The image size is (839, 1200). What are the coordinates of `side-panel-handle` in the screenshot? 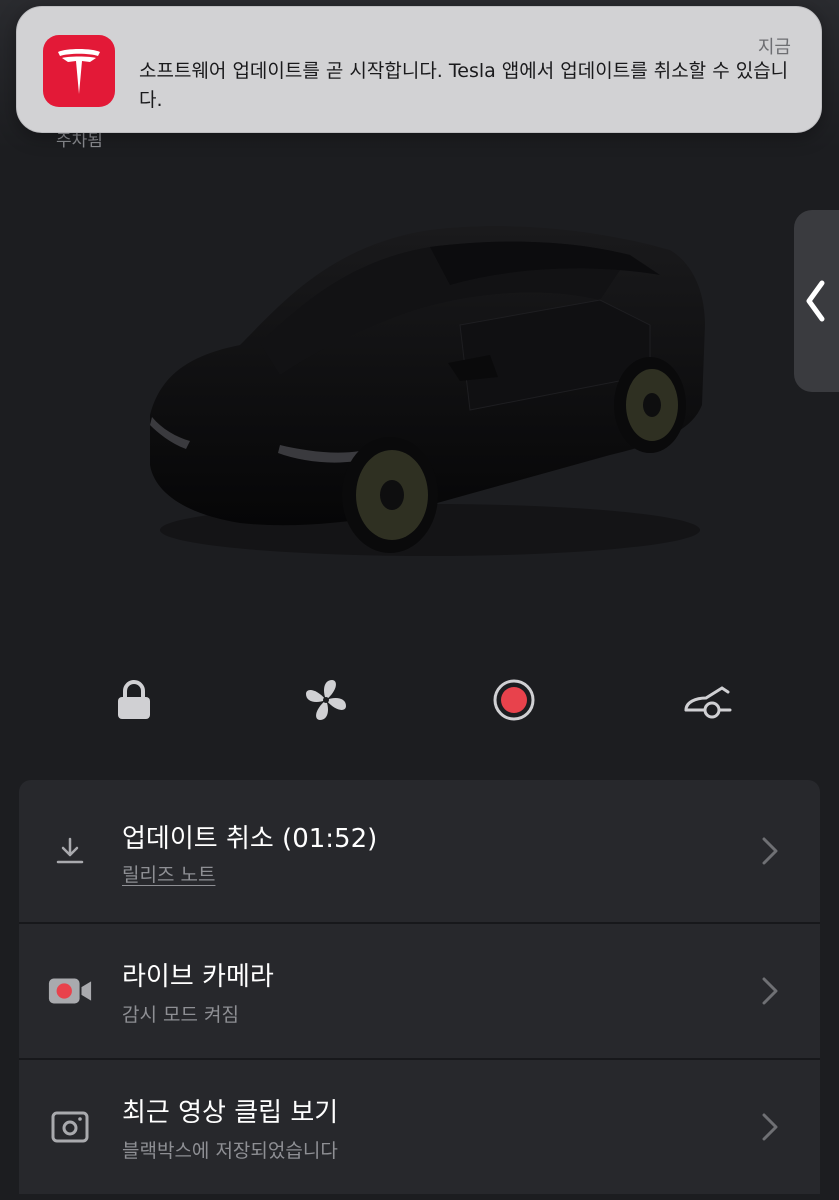 It's located at (816, 301).